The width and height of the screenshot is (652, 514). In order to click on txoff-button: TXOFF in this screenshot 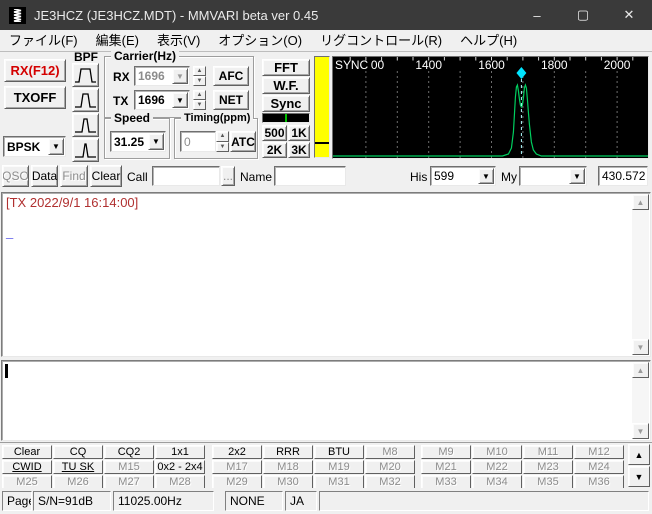, I will do `click(35, 97)`.